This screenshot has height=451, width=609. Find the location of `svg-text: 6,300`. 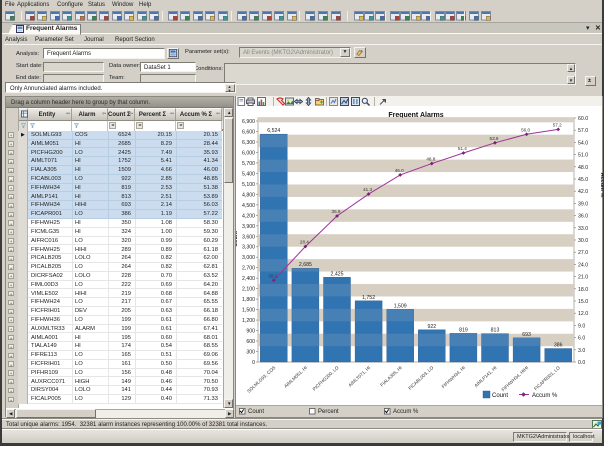

svg-text: 6,300 is located at coordinates (248, 143).